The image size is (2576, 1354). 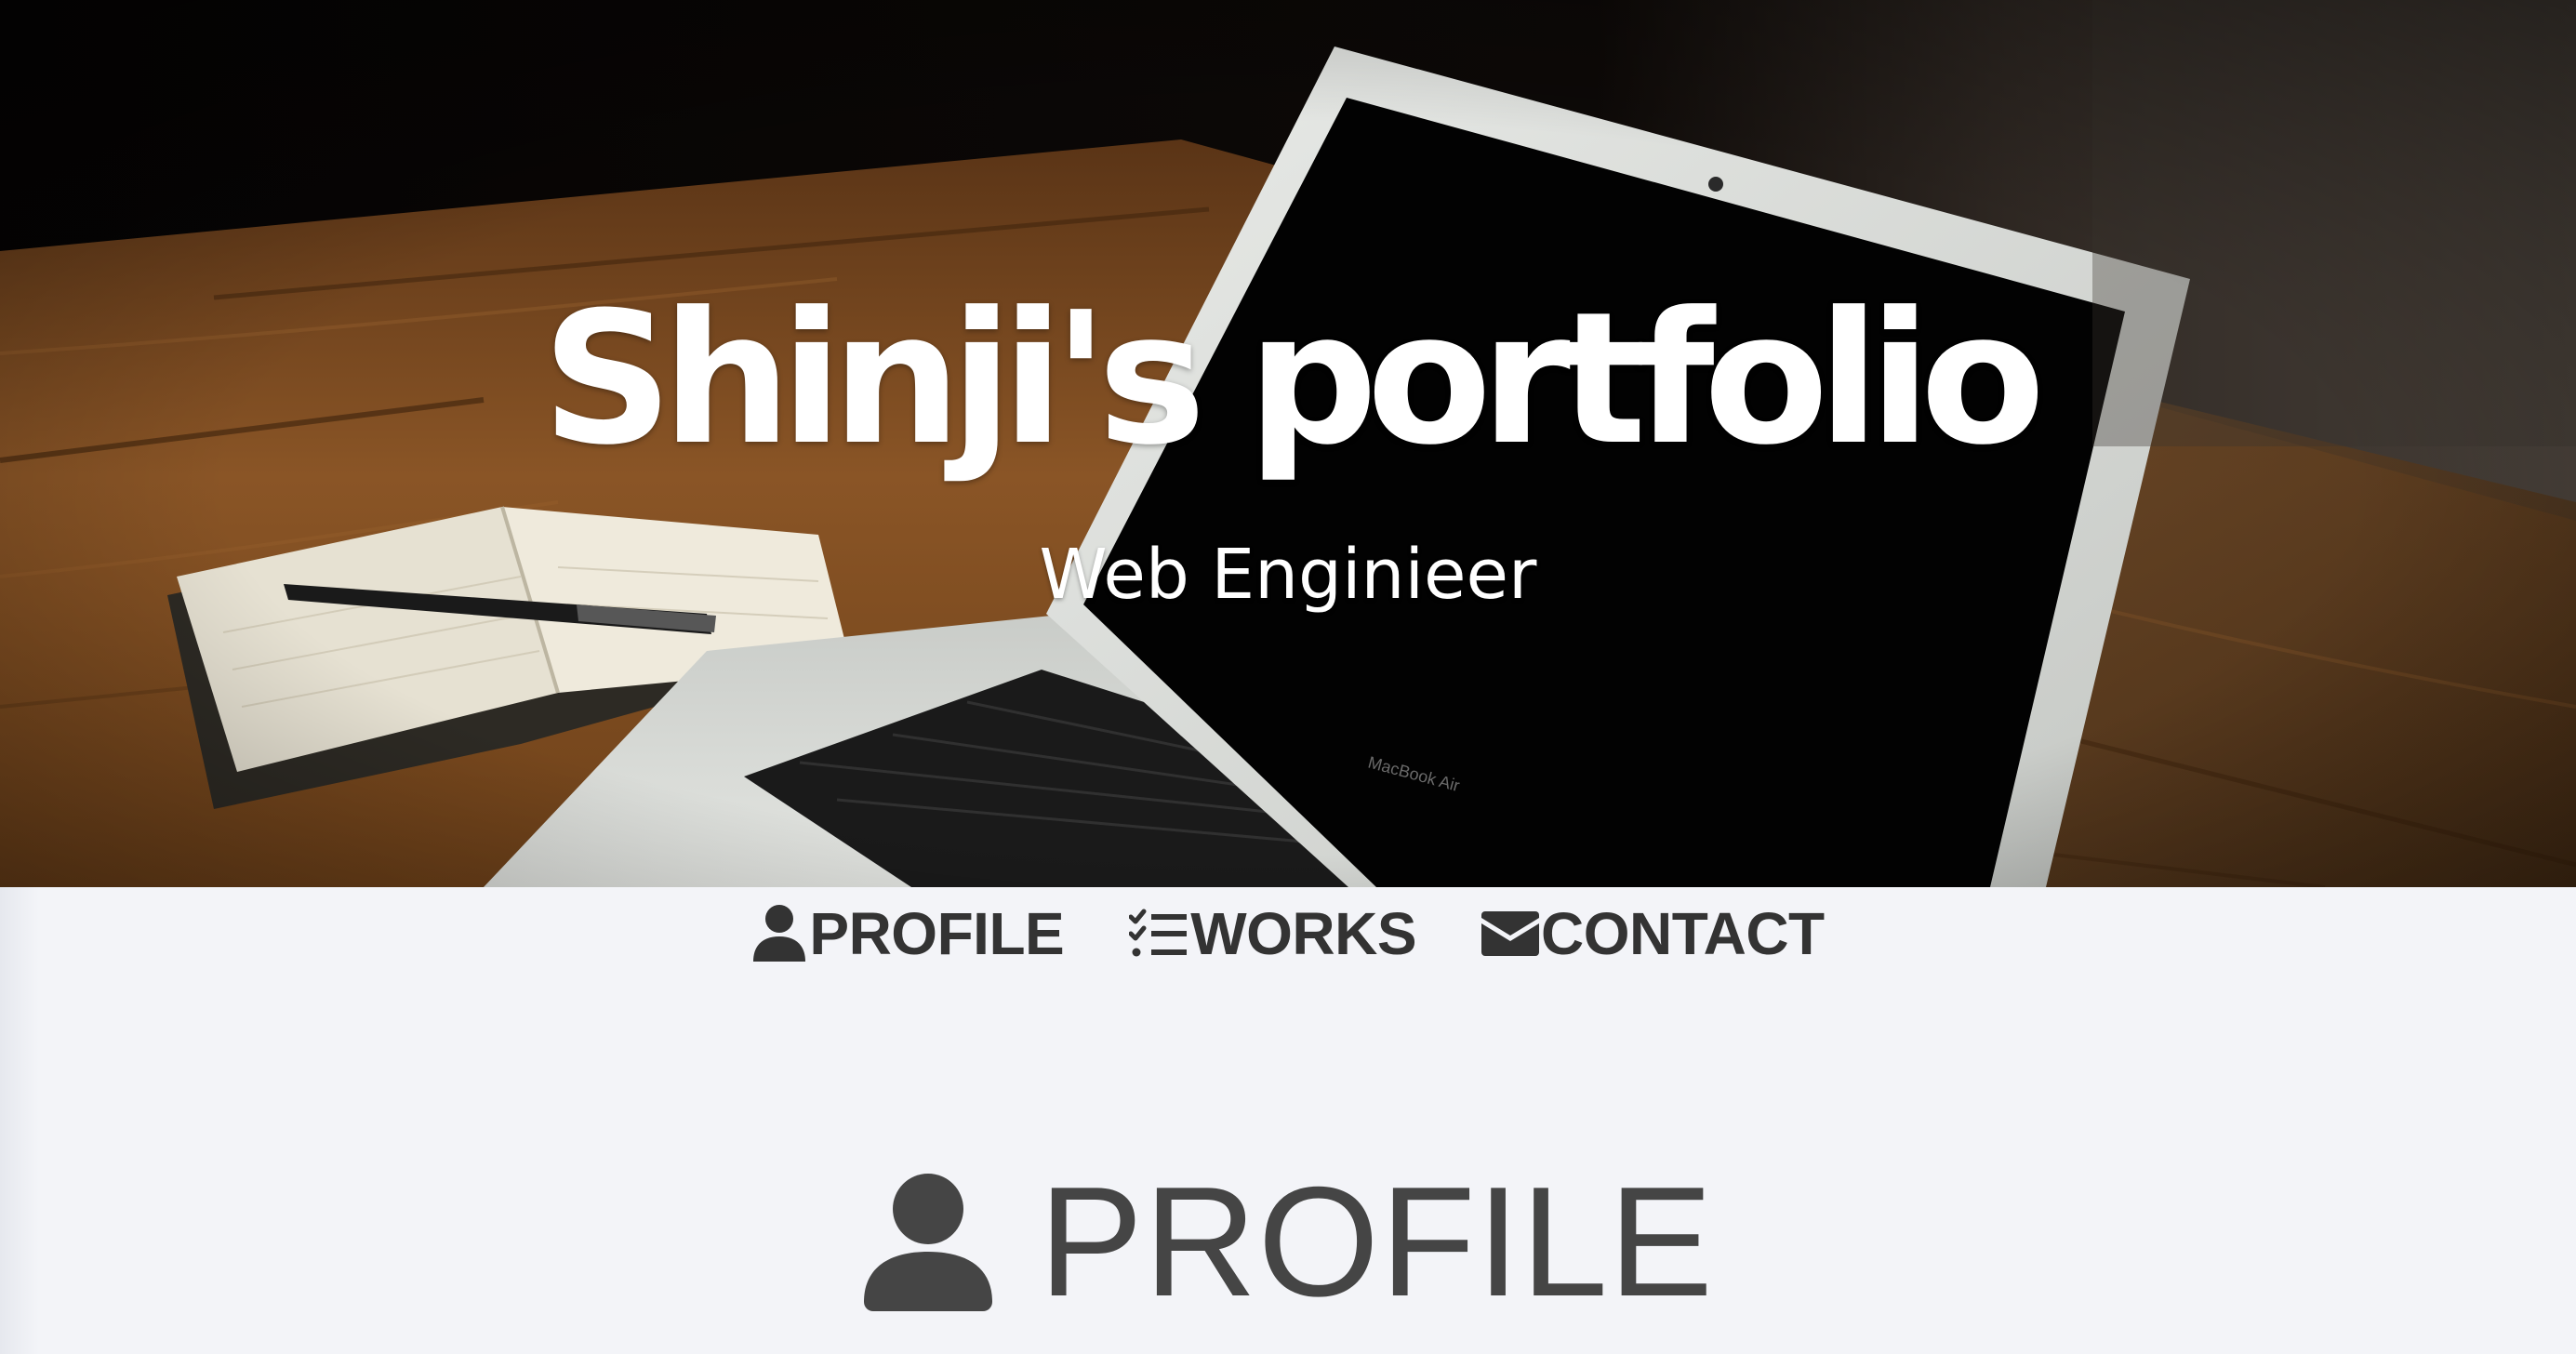 What do you see at coordinates (1376, 1241) in the screenshot?
I see `section-title: PROFILE` at bounding box center [1376, 1241].